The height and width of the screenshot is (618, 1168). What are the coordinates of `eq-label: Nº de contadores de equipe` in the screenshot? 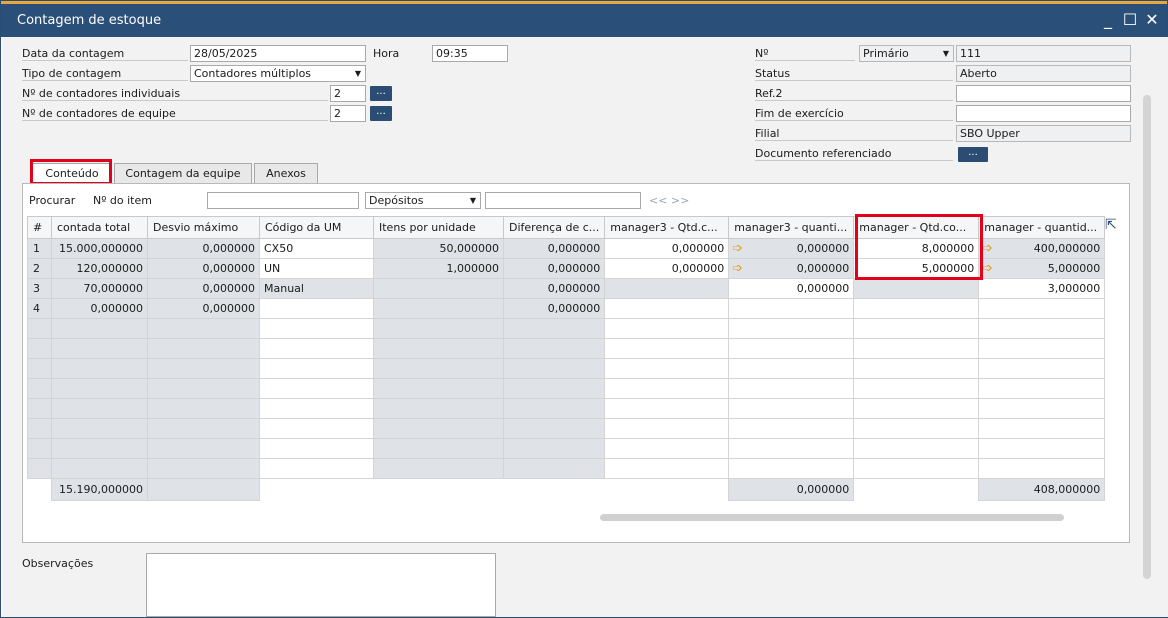 It's located at (175, 114).